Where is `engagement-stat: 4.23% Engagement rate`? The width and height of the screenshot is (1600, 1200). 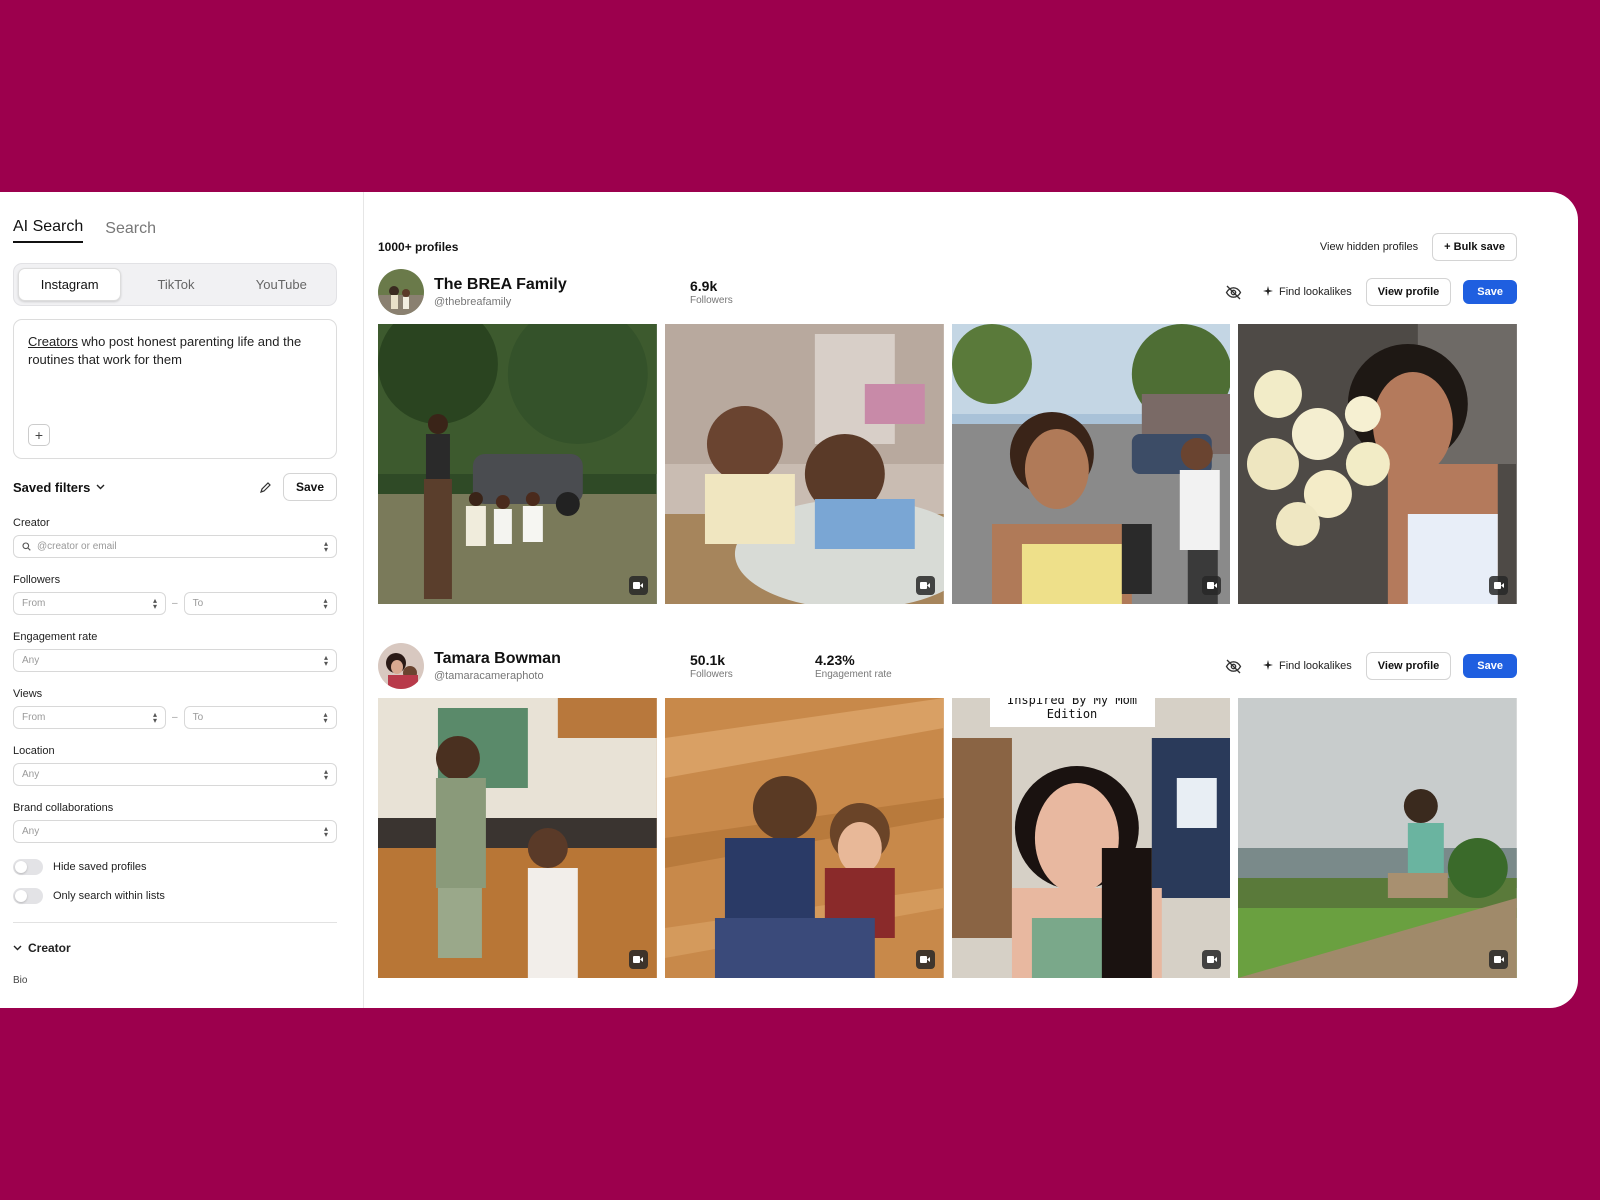 engagement-stat: 4.23% Engagement rate is located at coordinates (877, 666).